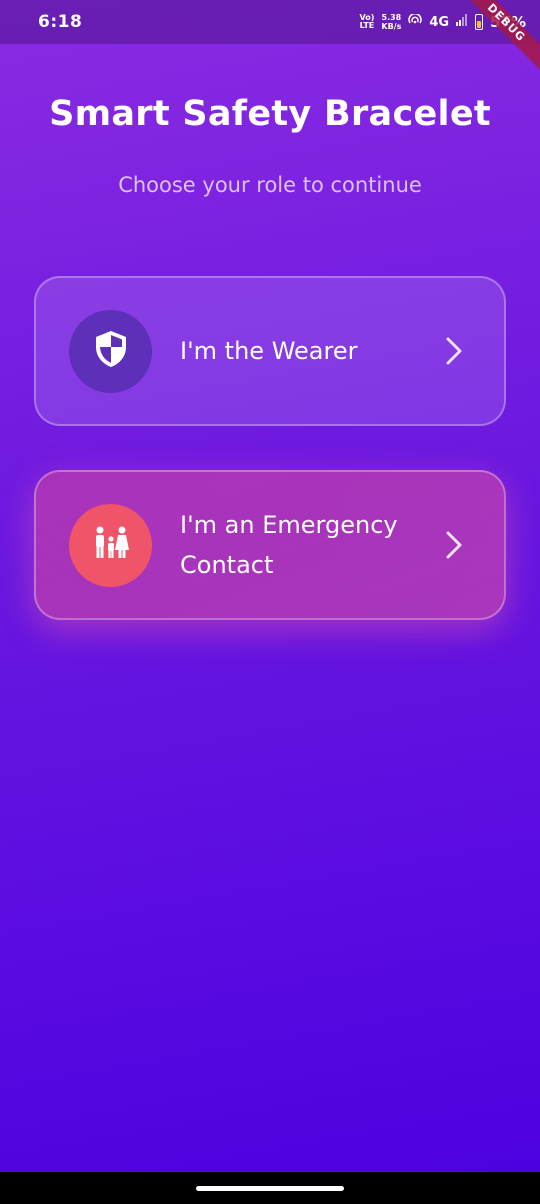  I want to click on network-speed: 5.38 KB/s, so click(391, 22).